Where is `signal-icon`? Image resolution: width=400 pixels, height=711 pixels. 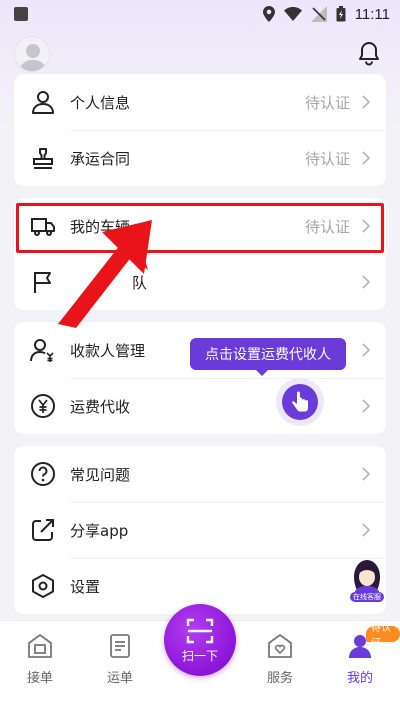 signal-icon is located at coordinates (318, 14).